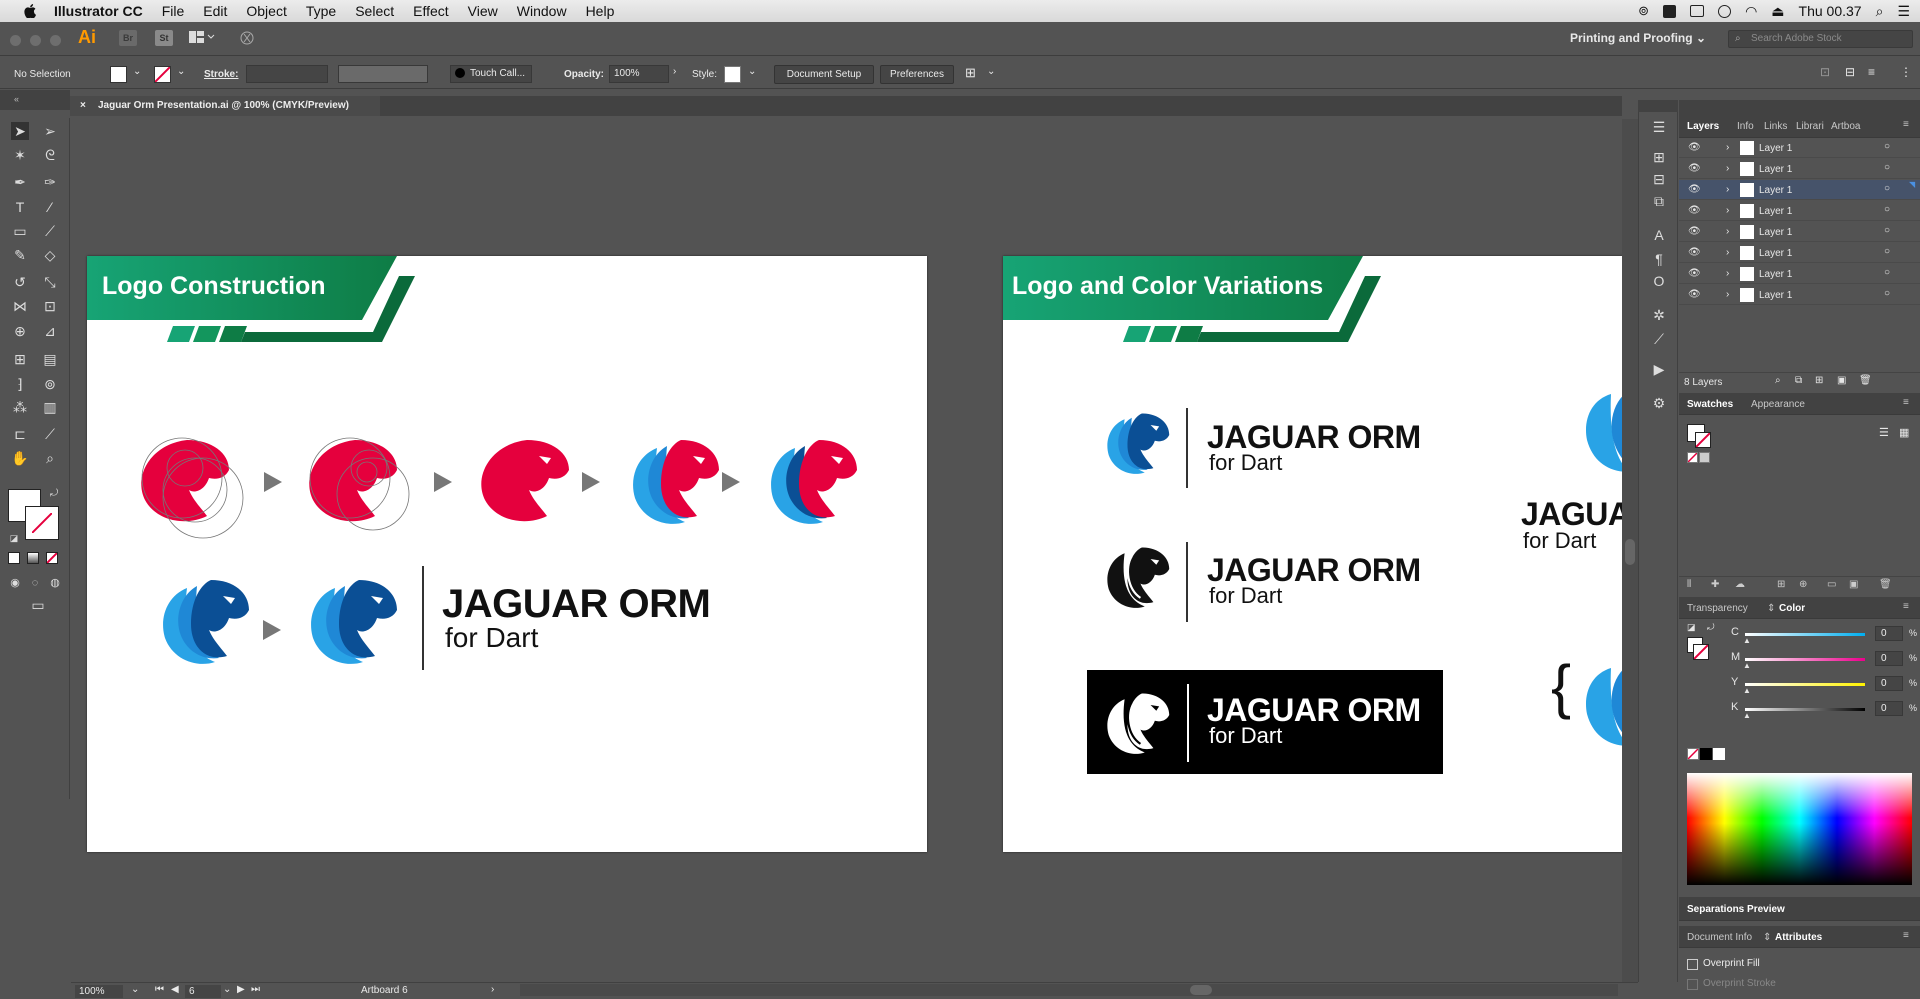 The height and width of the screenshot is (999, 1920). What do you see at coordinates (1692, 984) in the screenshot?
I see `overprint-stroke-checkbox` at bounding box center [1692, 984].